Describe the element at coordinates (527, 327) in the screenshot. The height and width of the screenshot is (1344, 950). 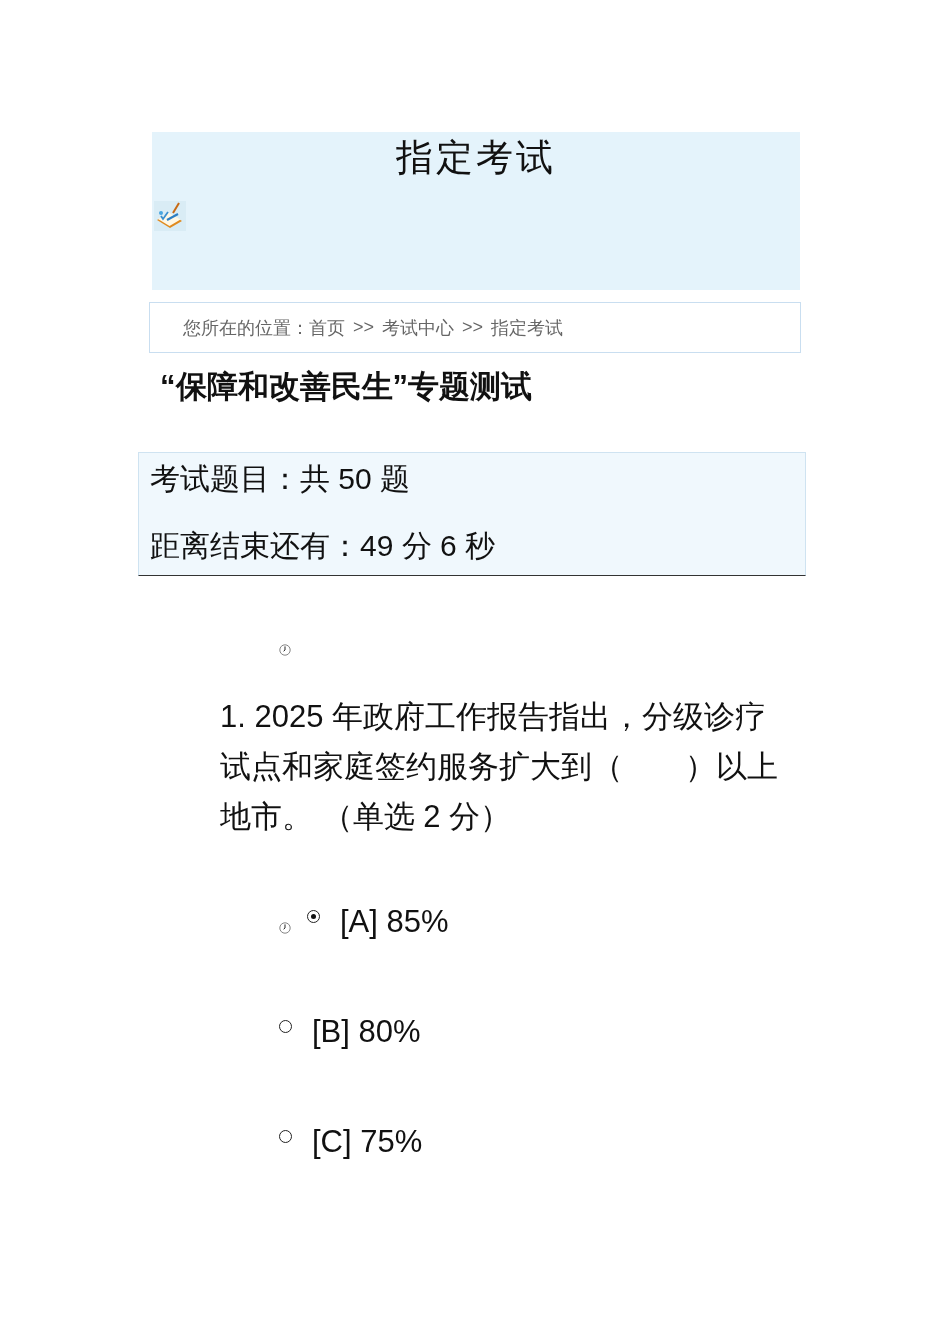
I see `breadcrumb-link: 指定考试` at that location.